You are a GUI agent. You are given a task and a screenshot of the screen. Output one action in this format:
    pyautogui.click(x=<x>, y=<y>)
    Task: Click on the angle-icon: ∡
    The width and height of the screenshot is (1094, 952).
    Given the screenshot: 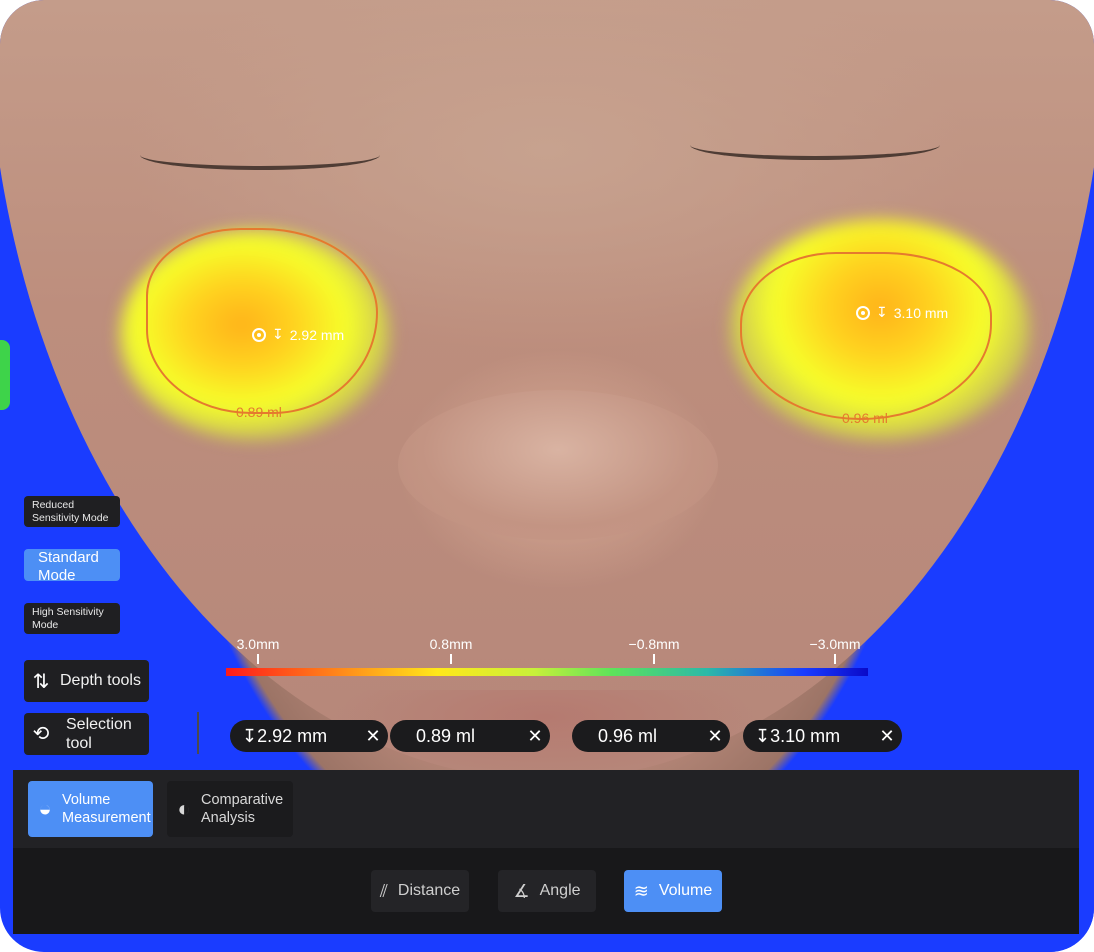 What is the action you would take?
    pyautogui.click(x=521, y=890)
    